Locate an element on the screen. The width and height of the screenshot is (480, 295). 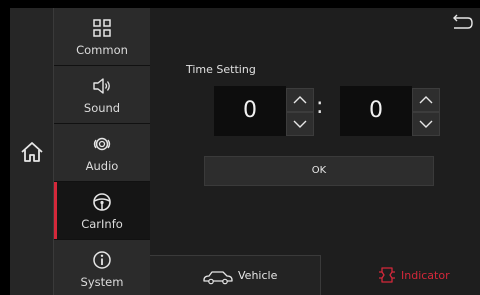
hours-up-button is located at coordinates (300, 100).